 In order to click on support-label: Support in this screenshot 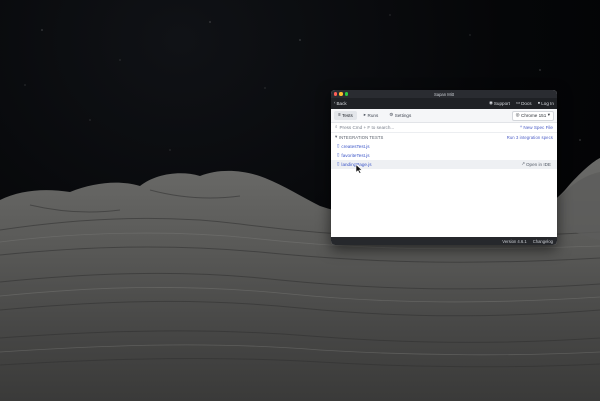, I will do `click(501, 103)`.